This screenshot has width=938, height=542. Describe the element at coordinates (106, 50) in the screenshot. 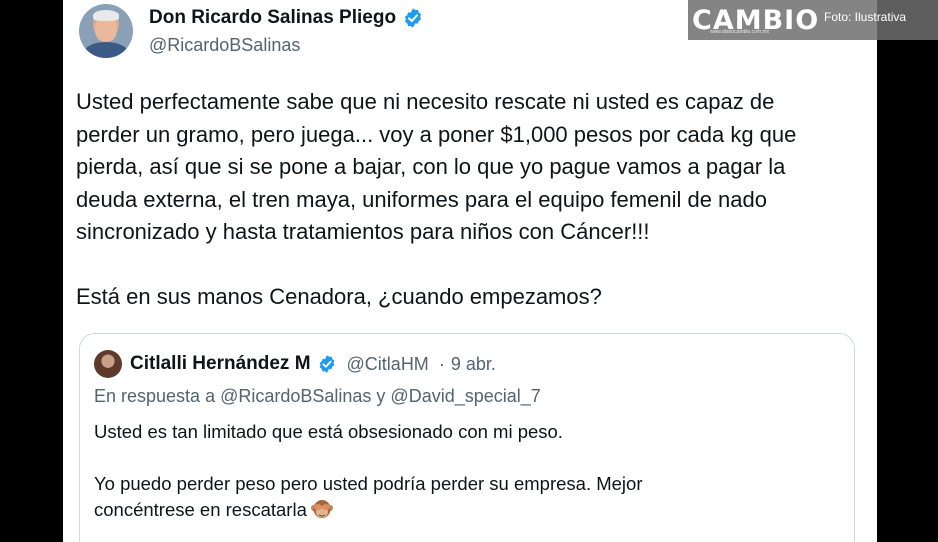

I see `avatar-shirt` at that location.